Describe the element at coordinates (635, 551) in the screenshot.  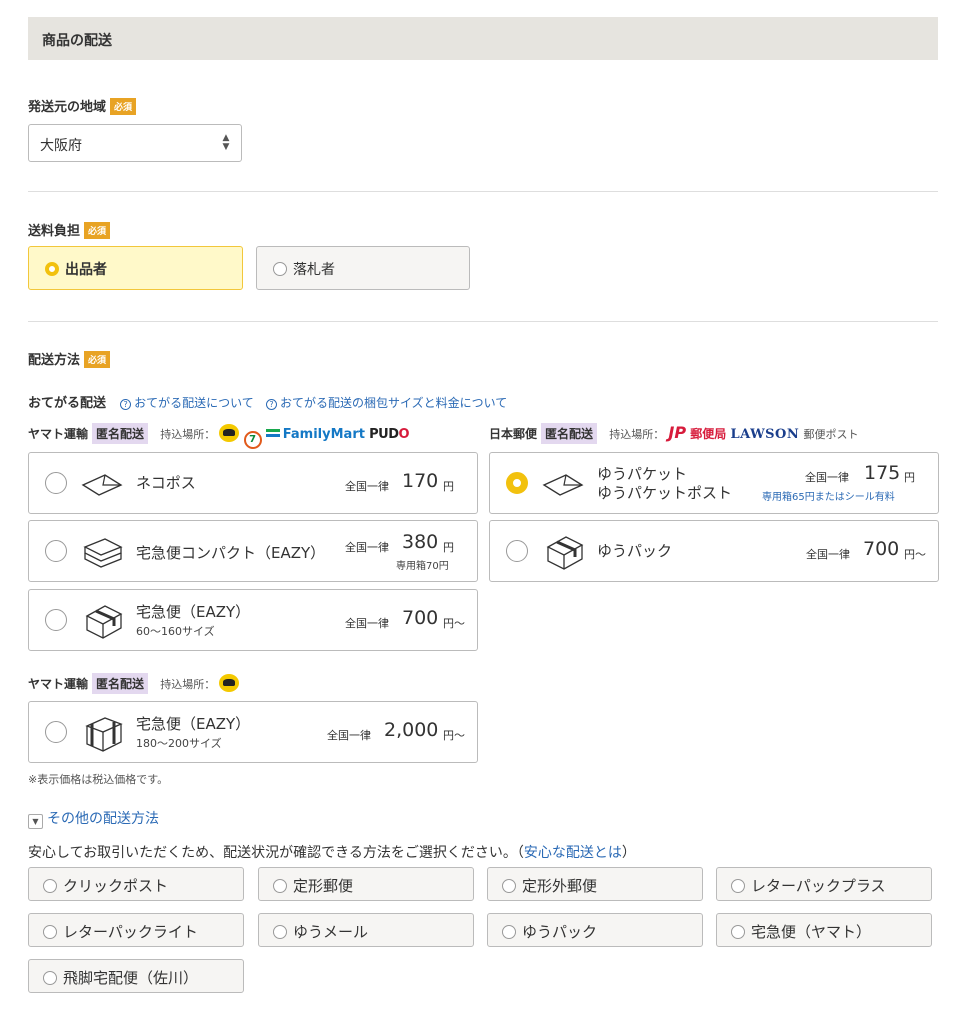
I see `option-name: ゆうパック` at that location.